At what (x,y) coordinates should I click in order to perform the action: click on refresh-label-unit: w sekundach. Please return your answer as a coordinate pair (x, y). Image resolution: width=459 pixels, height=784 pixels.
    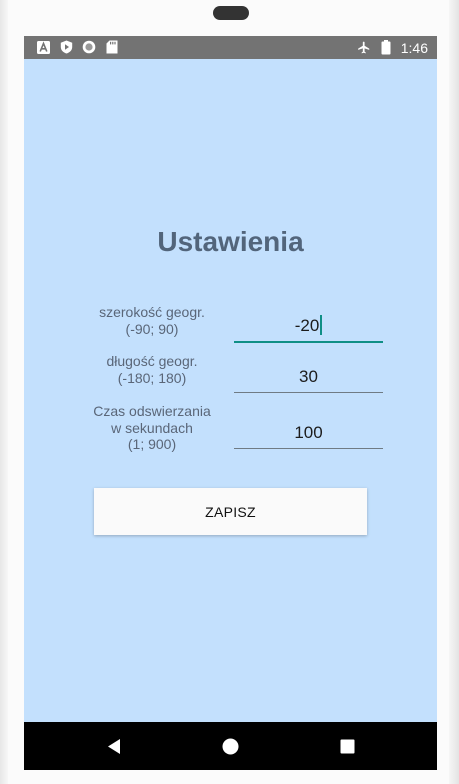
    Looking at the image, I should click on (152, 427).